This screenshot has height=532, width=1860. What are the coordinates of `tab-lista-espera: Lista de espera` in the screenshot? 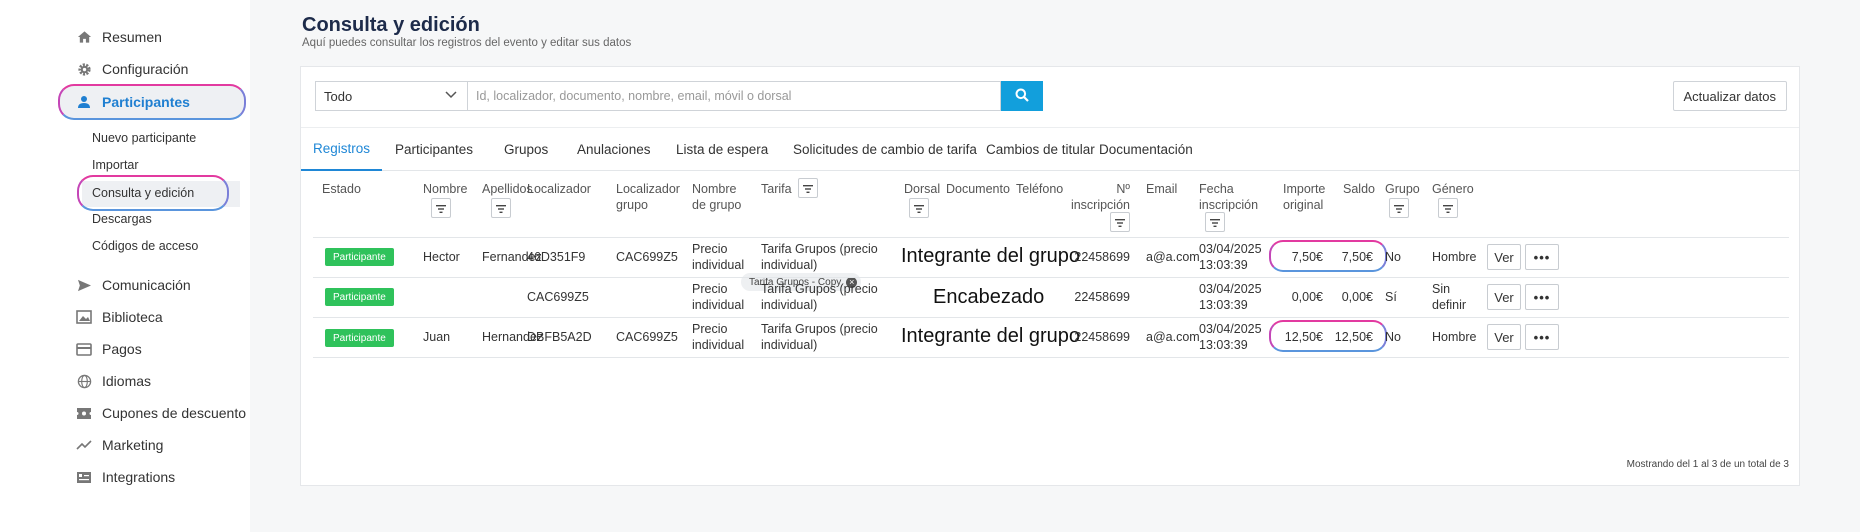 It's located at (722, 149).